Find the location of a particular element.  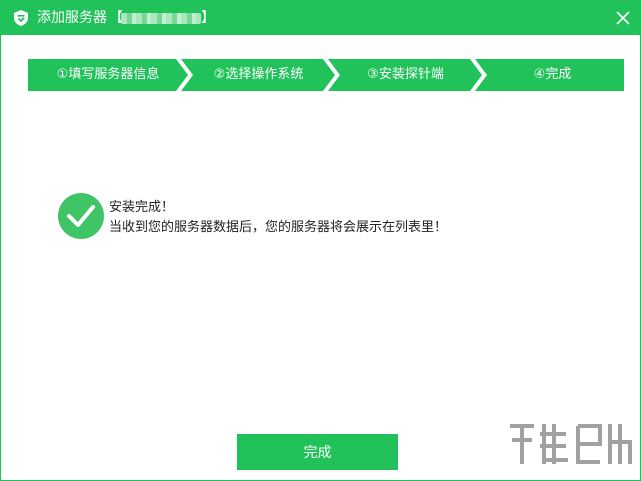

step-progress-bar: ①填写服务器信息 ②选择操作系统 ③安装探针端 ④完成 is located at coordinates (326, 75).